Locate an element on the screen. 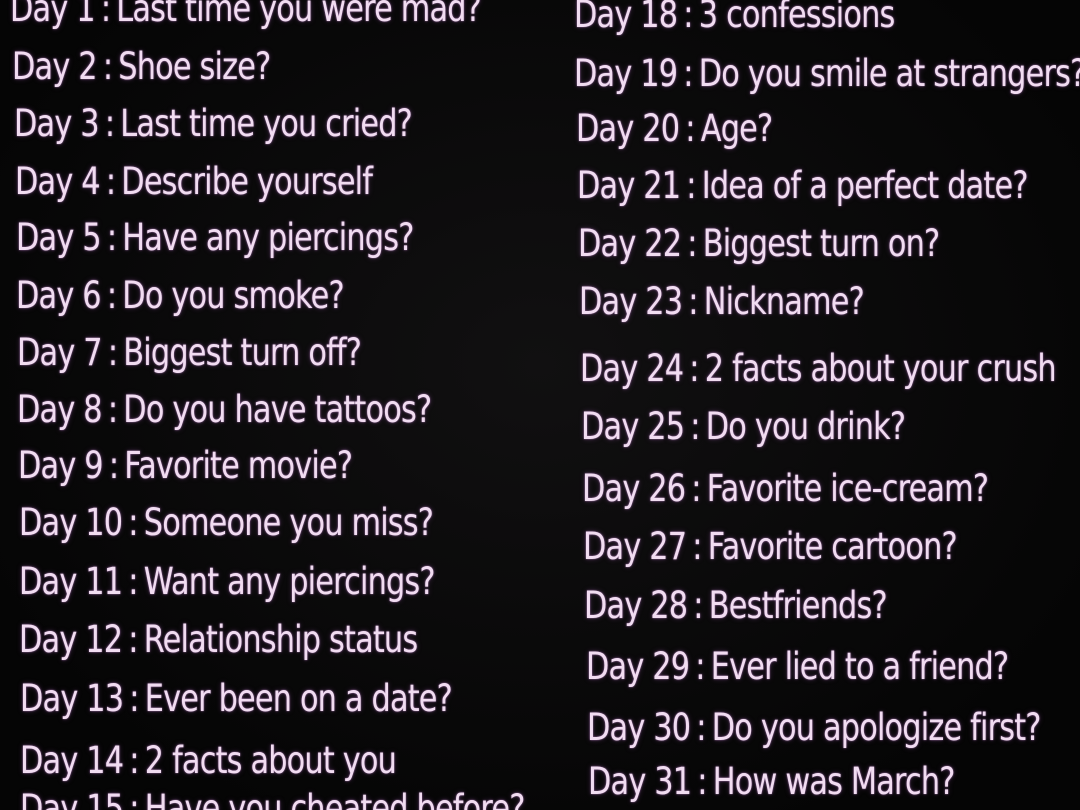 This screenshot has height=810, width=1080. list-item: Day 26: Favorite ice-cream? is located at coordinates (785, 488).